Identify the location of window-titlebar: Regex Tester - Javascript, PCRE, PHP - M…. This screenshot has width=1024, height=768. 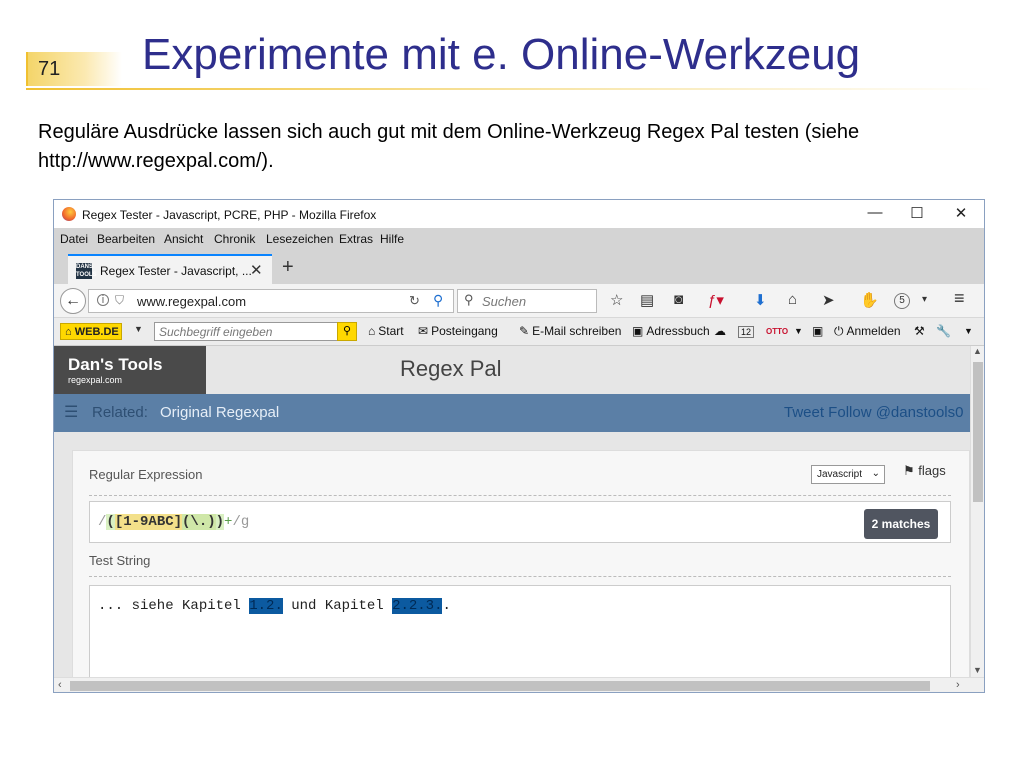
(519, 214).